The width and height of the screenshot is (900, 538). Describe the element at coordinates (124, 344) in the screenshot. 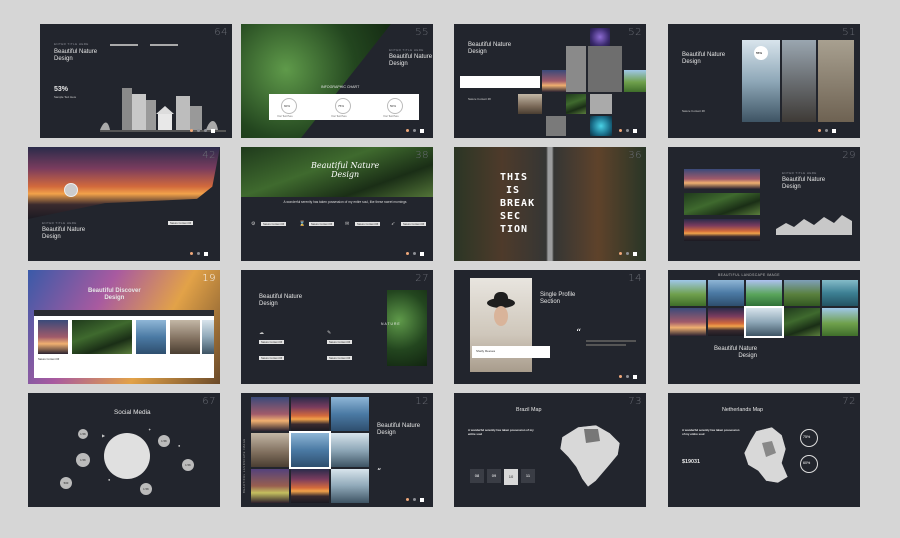

I see `browser-card: Nature Content ##` at that location.